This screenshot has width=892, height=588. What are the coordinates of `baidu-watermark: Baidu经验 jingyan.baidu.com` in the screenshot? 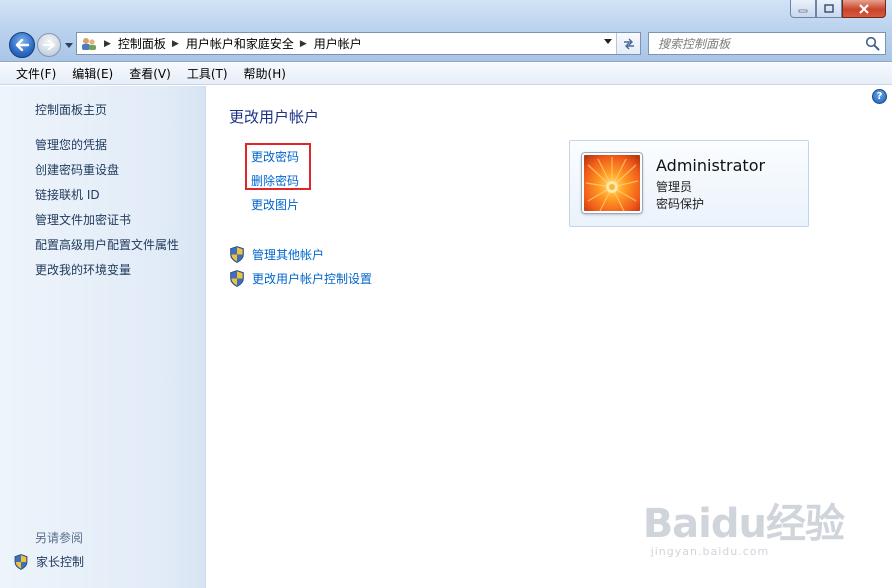 It's located at (743, 524).